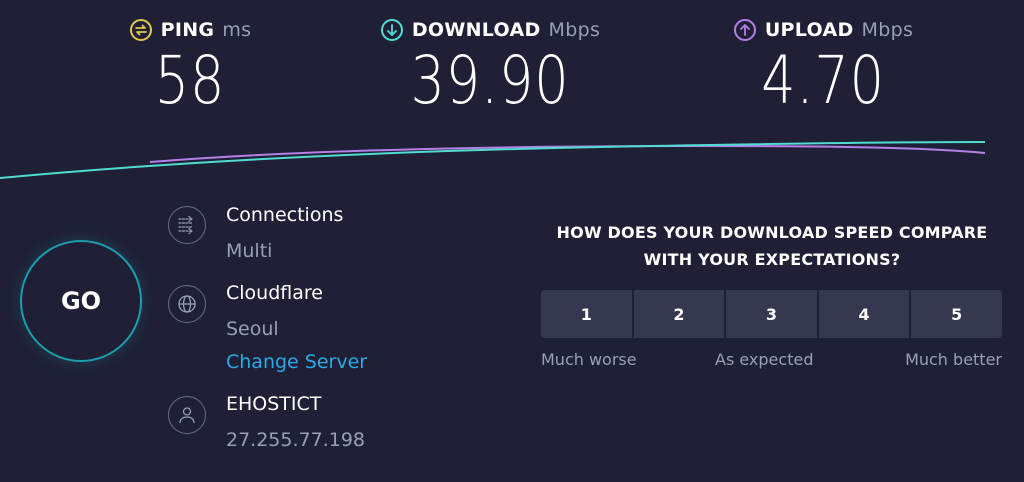 The height and width of the screenshot is (482, 1024). Describe the element at coordinates (744, 30) in the screenshot. I see `upload-arrow-icon` at that location.